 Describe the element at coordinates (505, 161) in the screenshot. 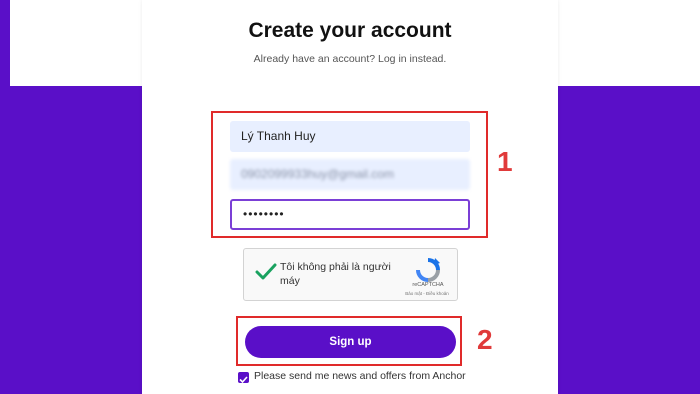

I see `annotation-number-1: 1` at that location.